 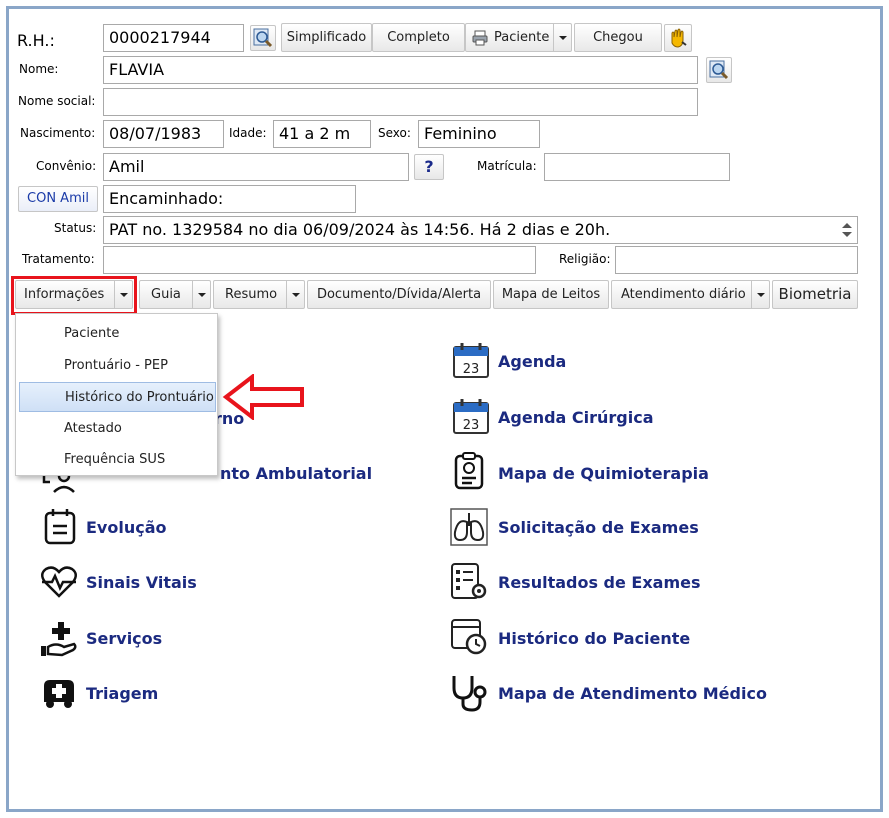 I want to click on hand-icon, so click(x=679, y=38).